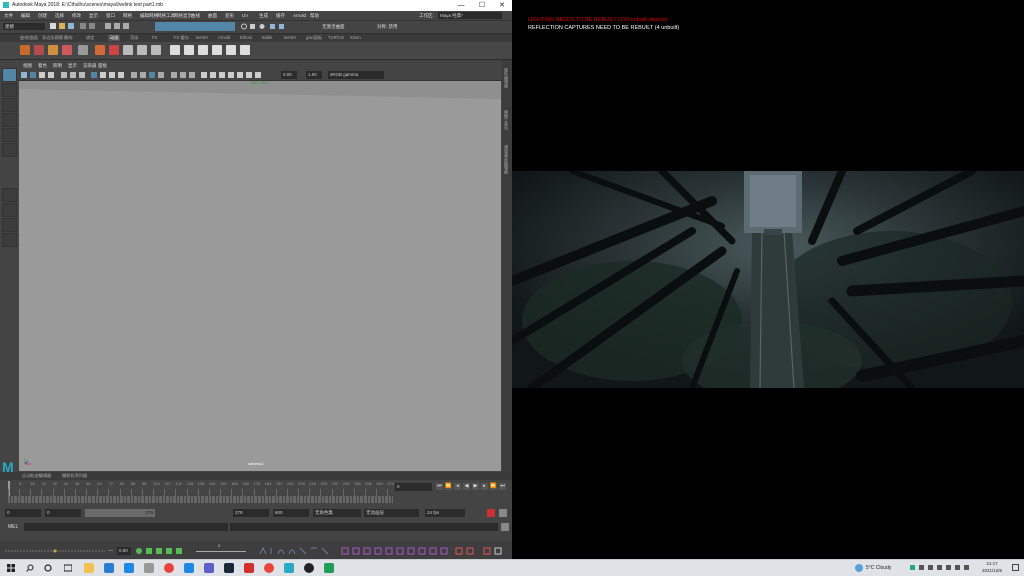  Describe the element at coordinates (120, 513) in the screenshot. I see `range-slider: 279` at that location.